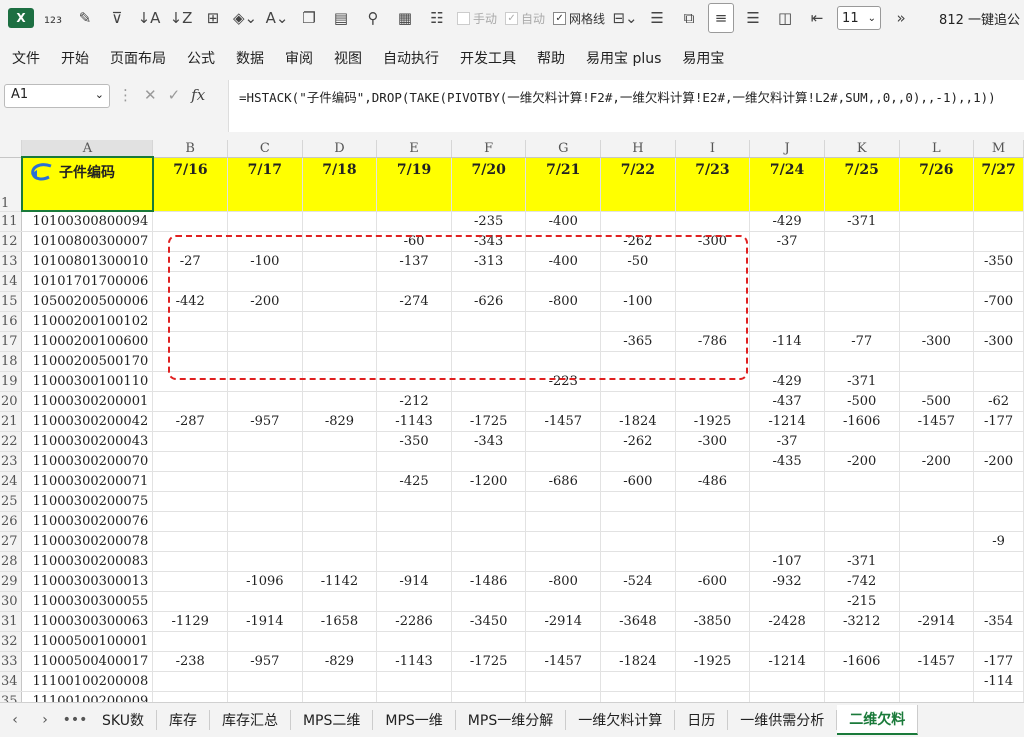 The width and height of the screenshot is (1024, 737). What do you see at coordinates (414, 149) in the screenshot?
I see `column-header-e: E` at bounding box center [414, 149].